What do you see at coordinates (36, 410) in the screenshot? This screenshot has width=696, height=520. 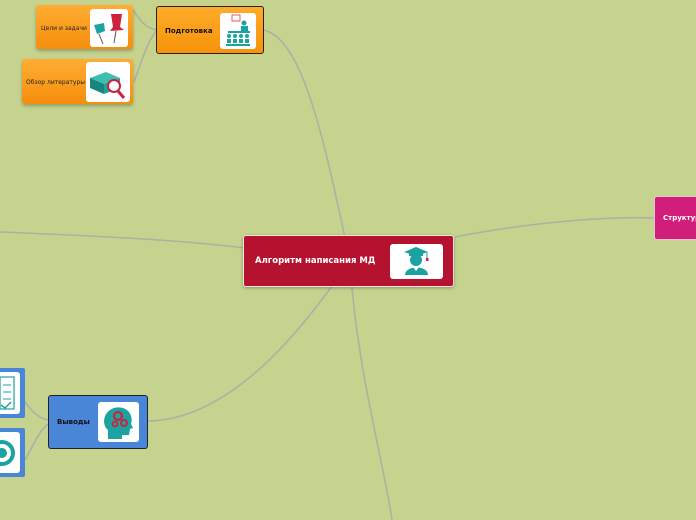 I see `connector-checklist` at bounding box center [36, 410].